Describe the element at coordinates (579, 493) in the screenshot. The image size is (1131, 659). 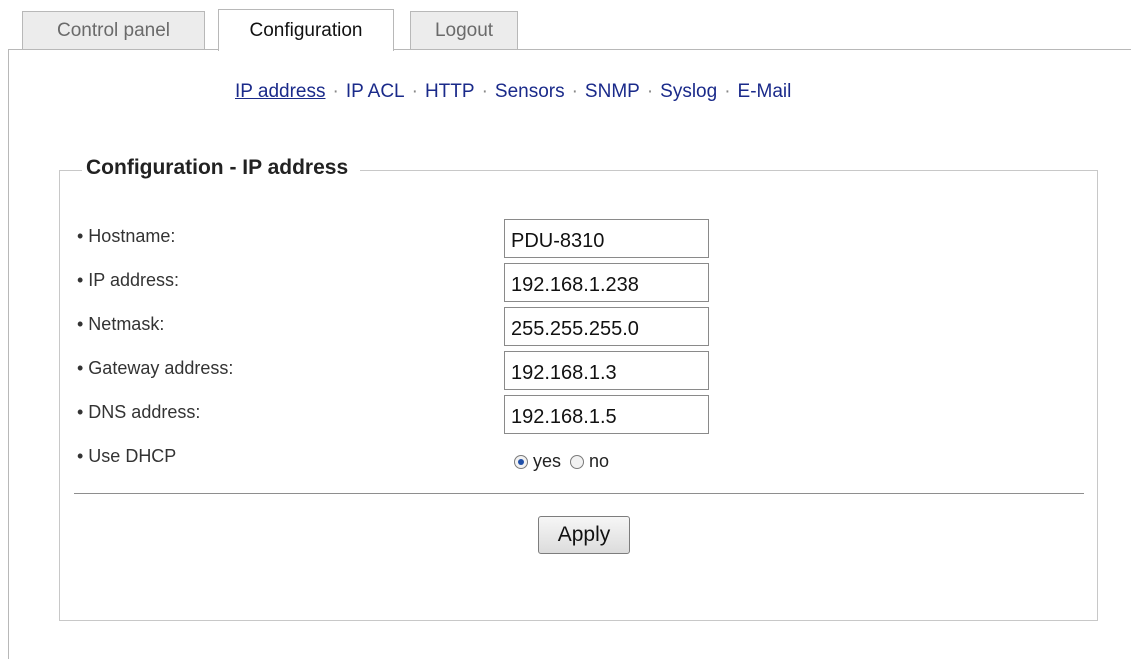
I see `form-divider` at that location.